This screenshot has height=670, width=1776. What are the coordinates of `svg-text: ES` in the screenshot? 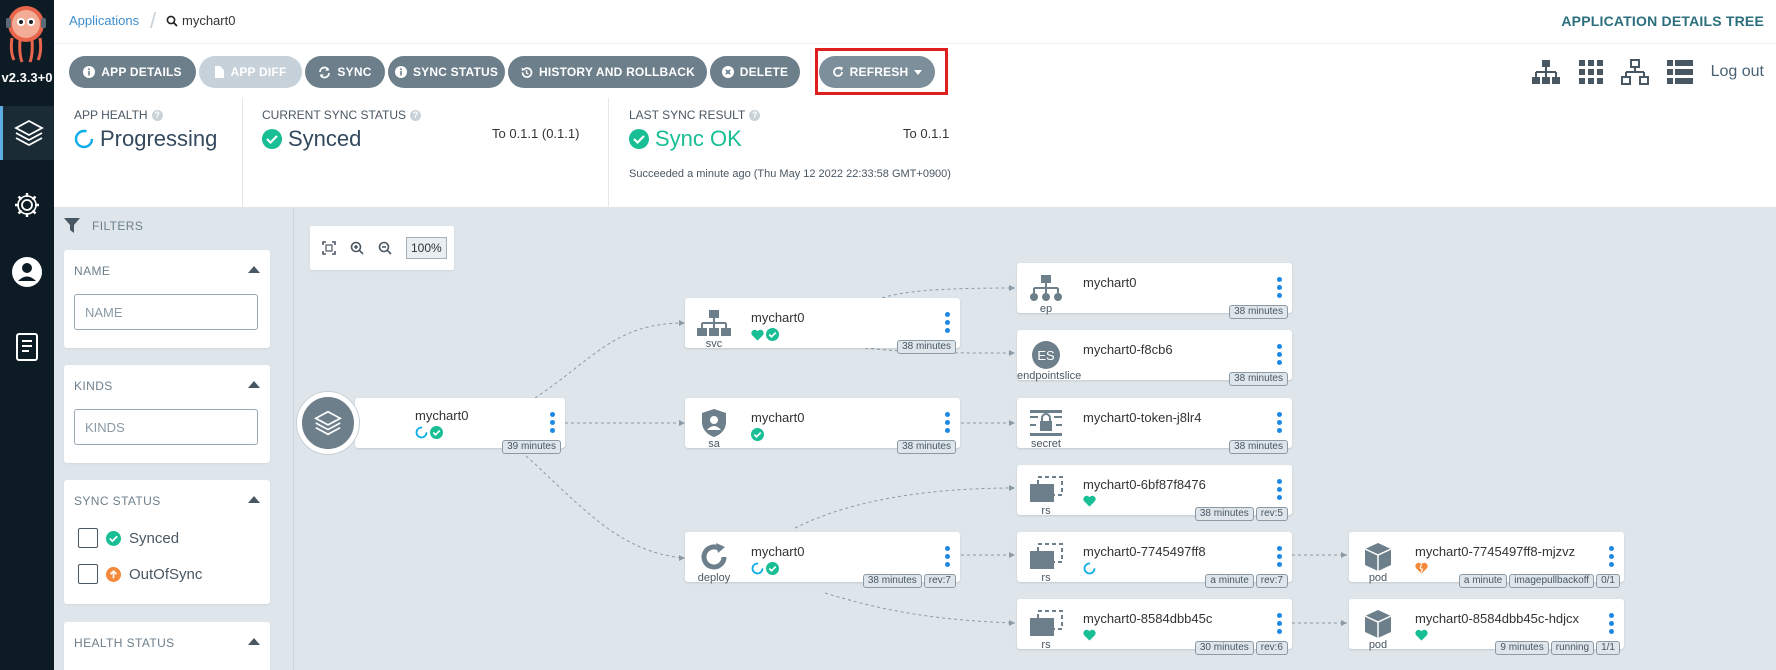 It's located at (1046, 355).